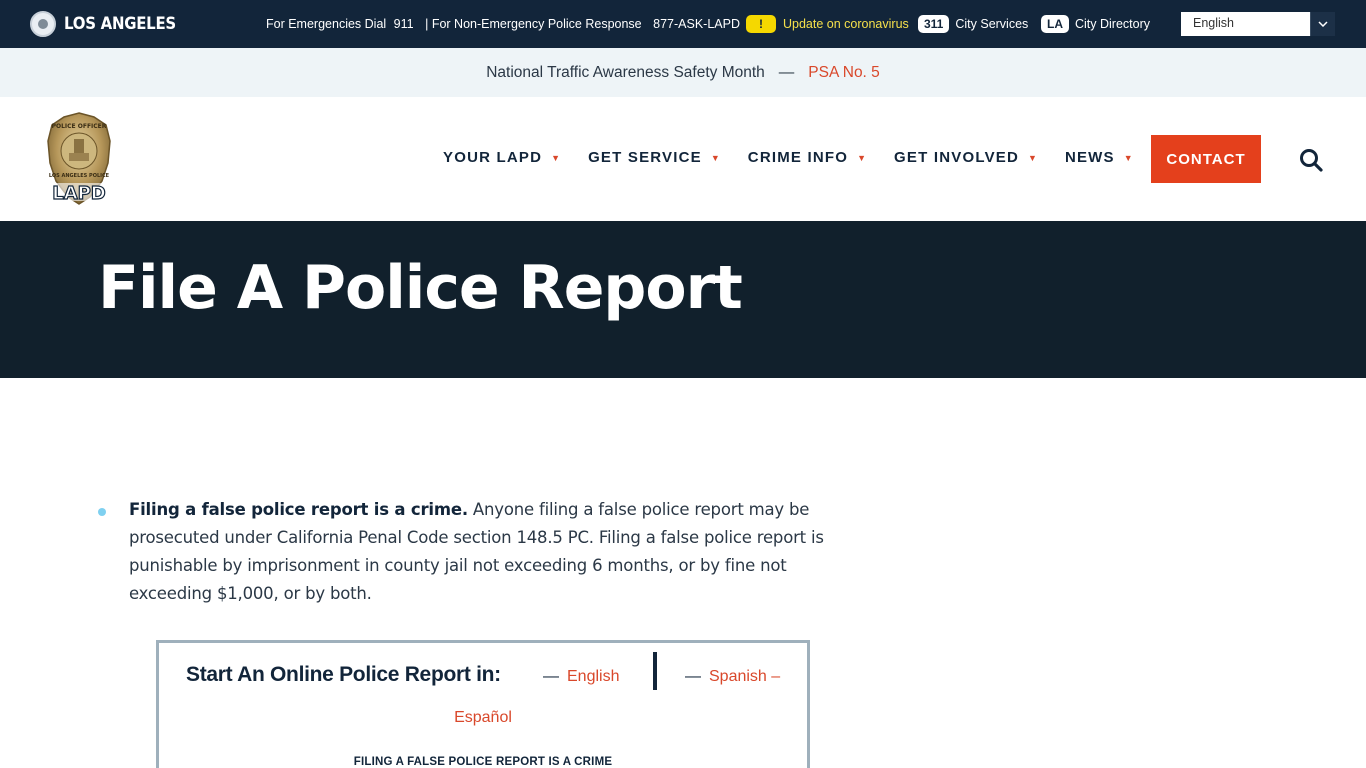 This screenshot has height=768, width=1366. Describe the element at coordinates (483, 762) in the screenshot. I see `report-box-warning: FILING A FALSE POLICE REPORT IS A CRIME` at that location.